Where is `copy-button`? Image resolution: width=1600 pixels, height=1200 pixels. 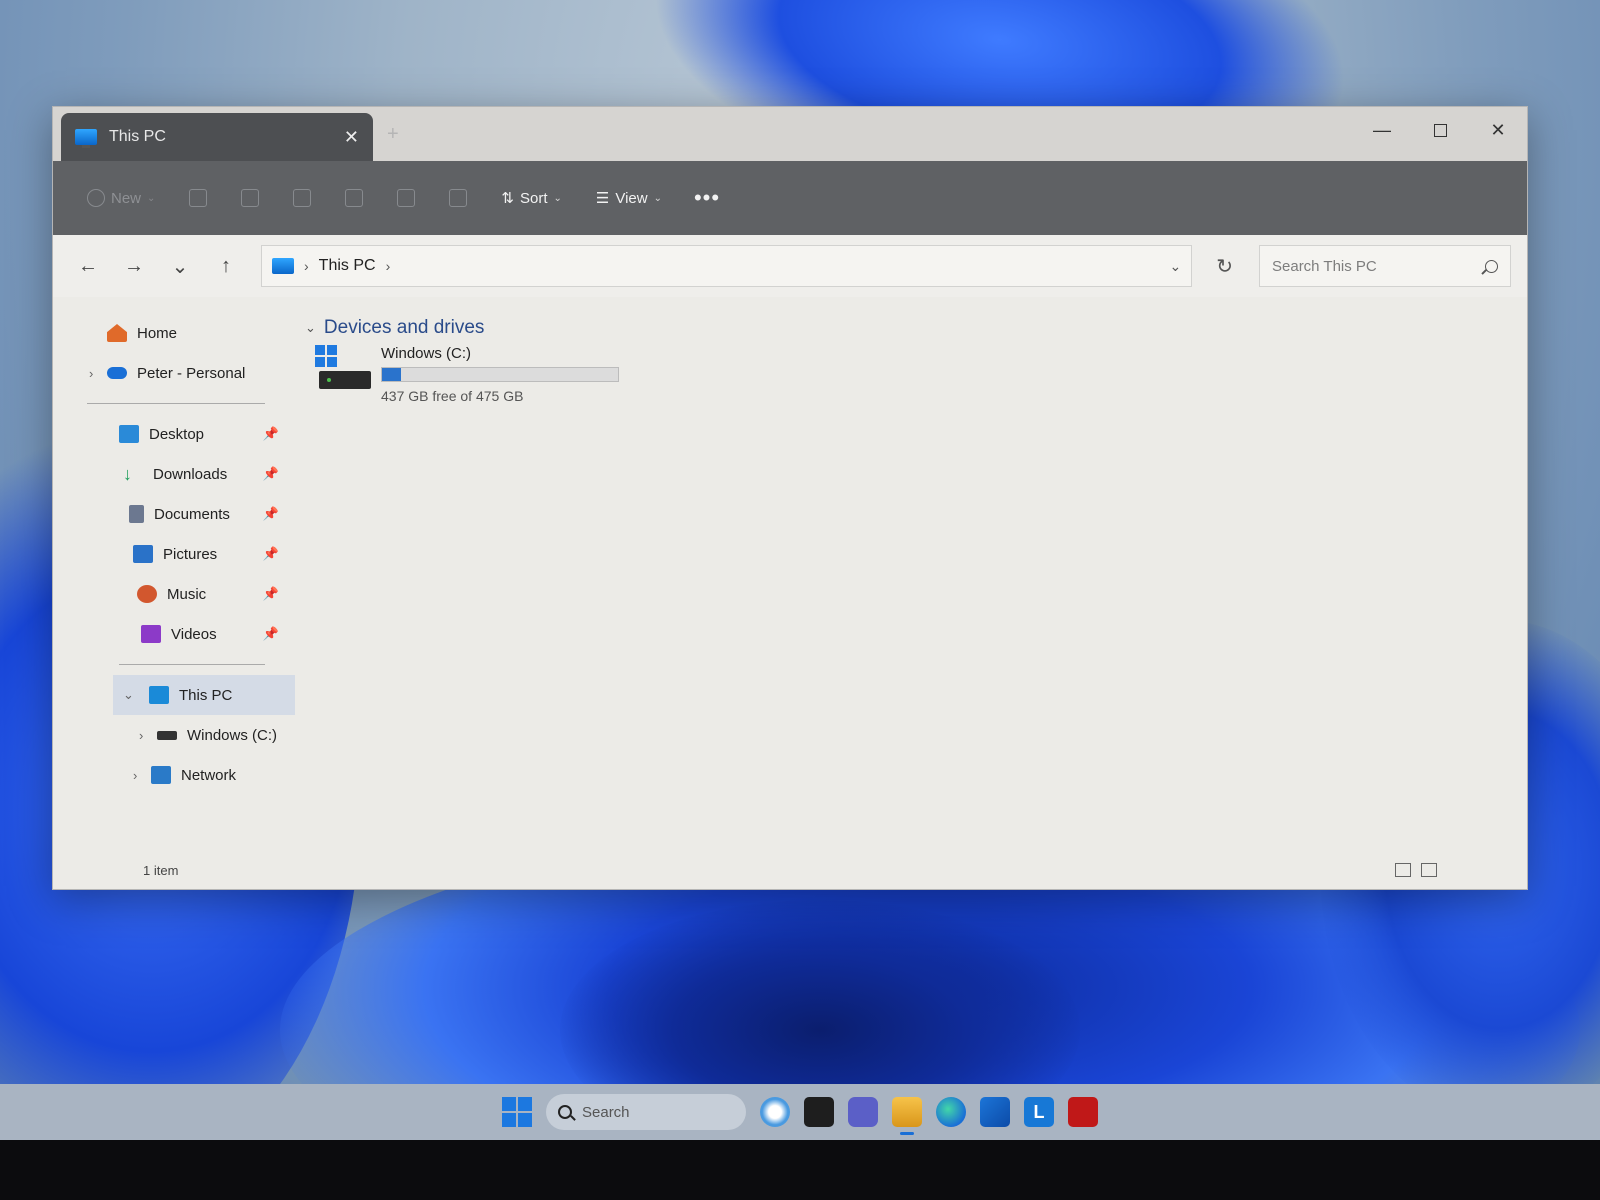
copy-button is located at coordinates (250, 198).